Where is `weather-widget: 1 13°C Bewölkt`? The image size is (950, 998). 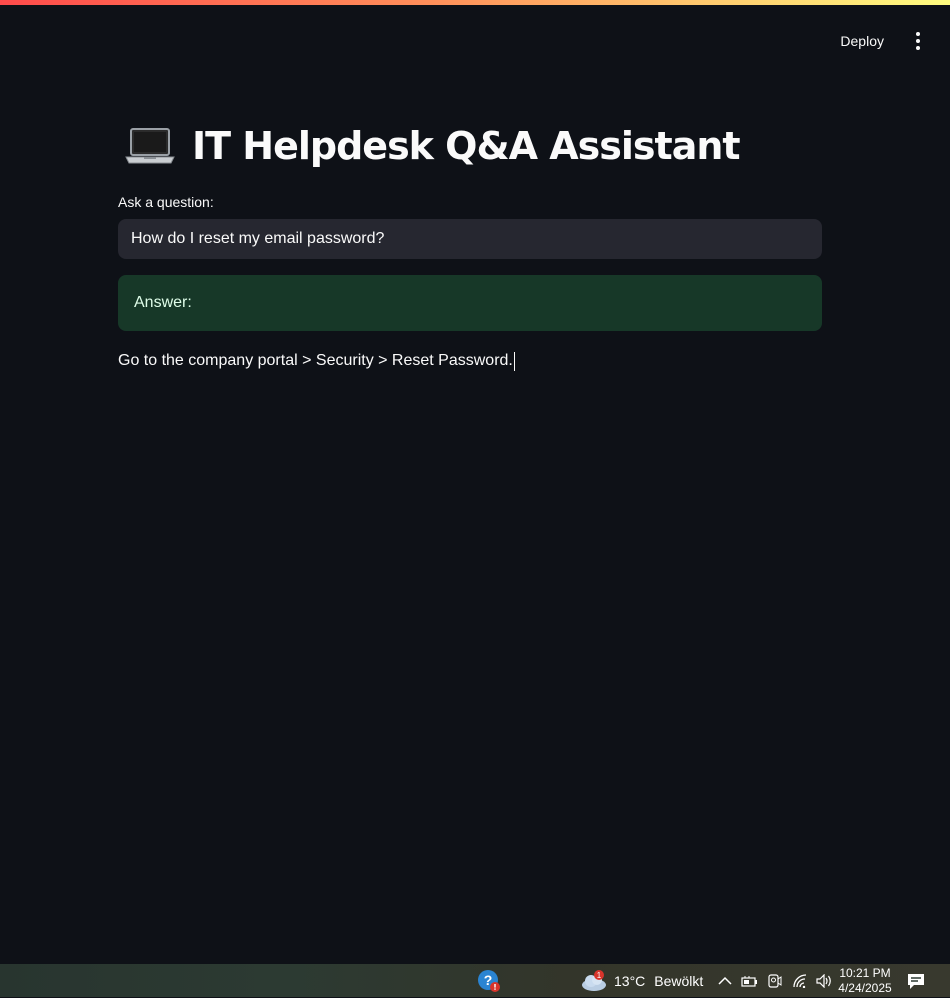
weather-widget: 1 13°C Bewölkt is located at coordinates (641, 981).